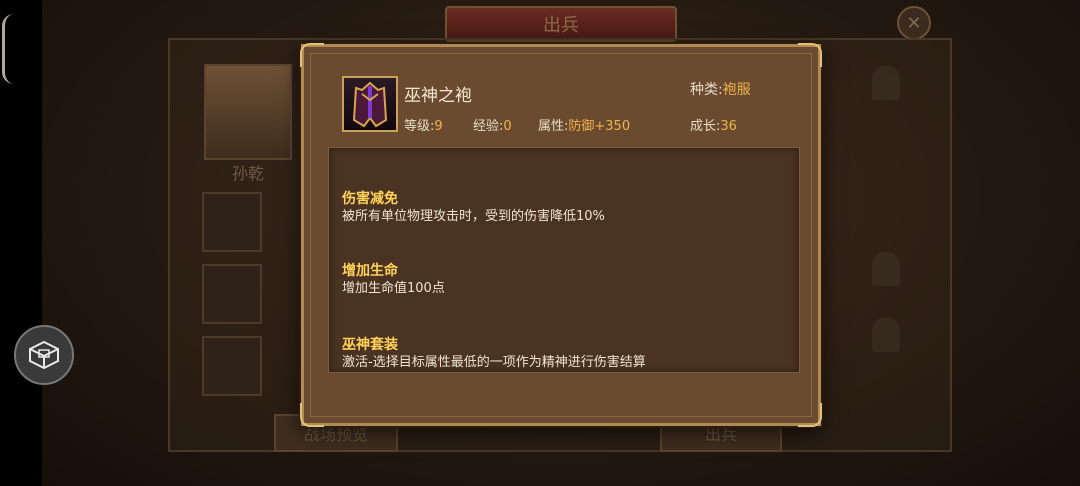 The width and height of the screenshot is (1080, 486). Describe the element at coordinates (393, 279) in the screenshot. I see `effect-section: 增加生命 增加生命值100点` at that location.